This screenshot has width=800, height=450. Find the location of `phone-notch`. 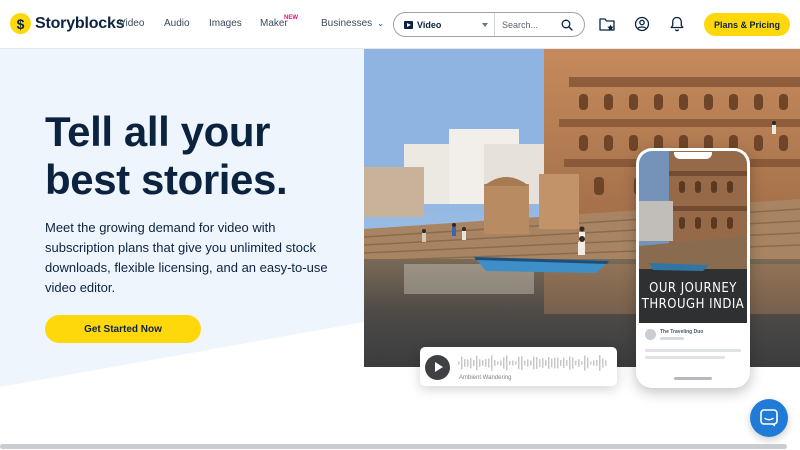

phone-notch is located at coordinates (693, 155).